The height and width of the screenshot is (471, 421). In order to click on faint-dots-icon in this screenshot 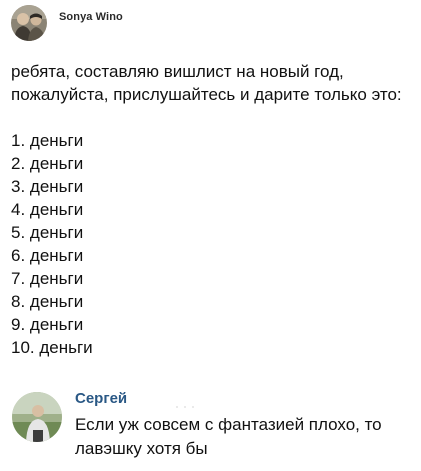, I will do `click(185, 407)`.